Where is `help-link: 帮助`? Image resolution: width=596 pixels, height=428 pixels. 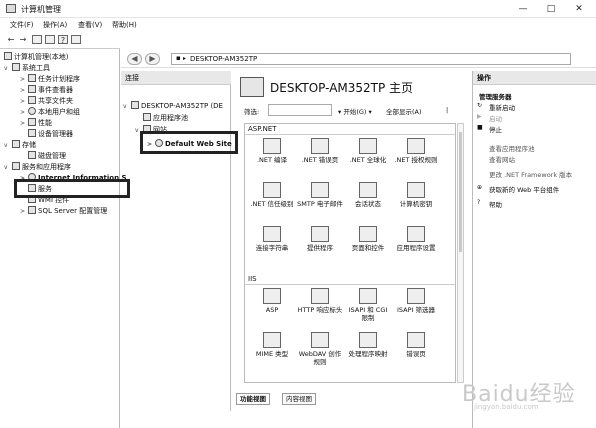 help-link: 帮助 is located at coordinates (495, 204).